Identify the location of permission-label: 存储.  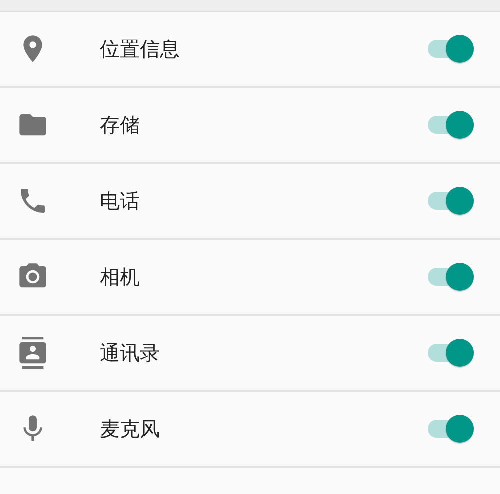
(120, 125).